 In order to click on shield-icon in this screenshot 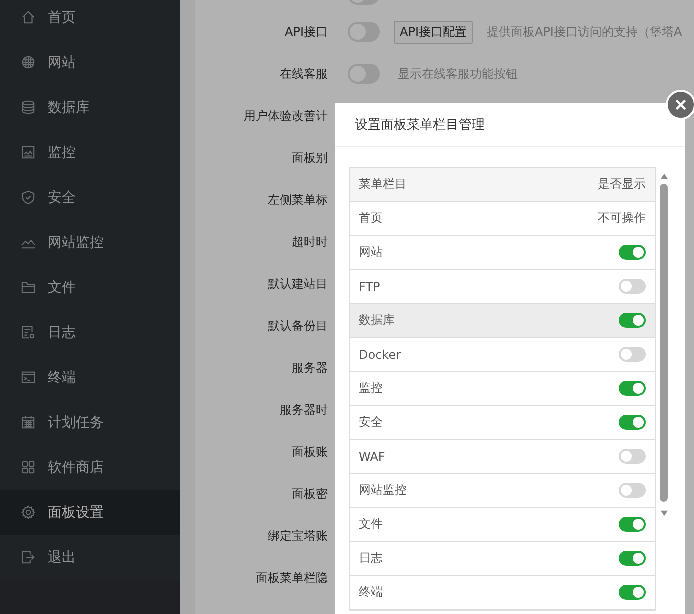, I will do `click(28, 197)`.